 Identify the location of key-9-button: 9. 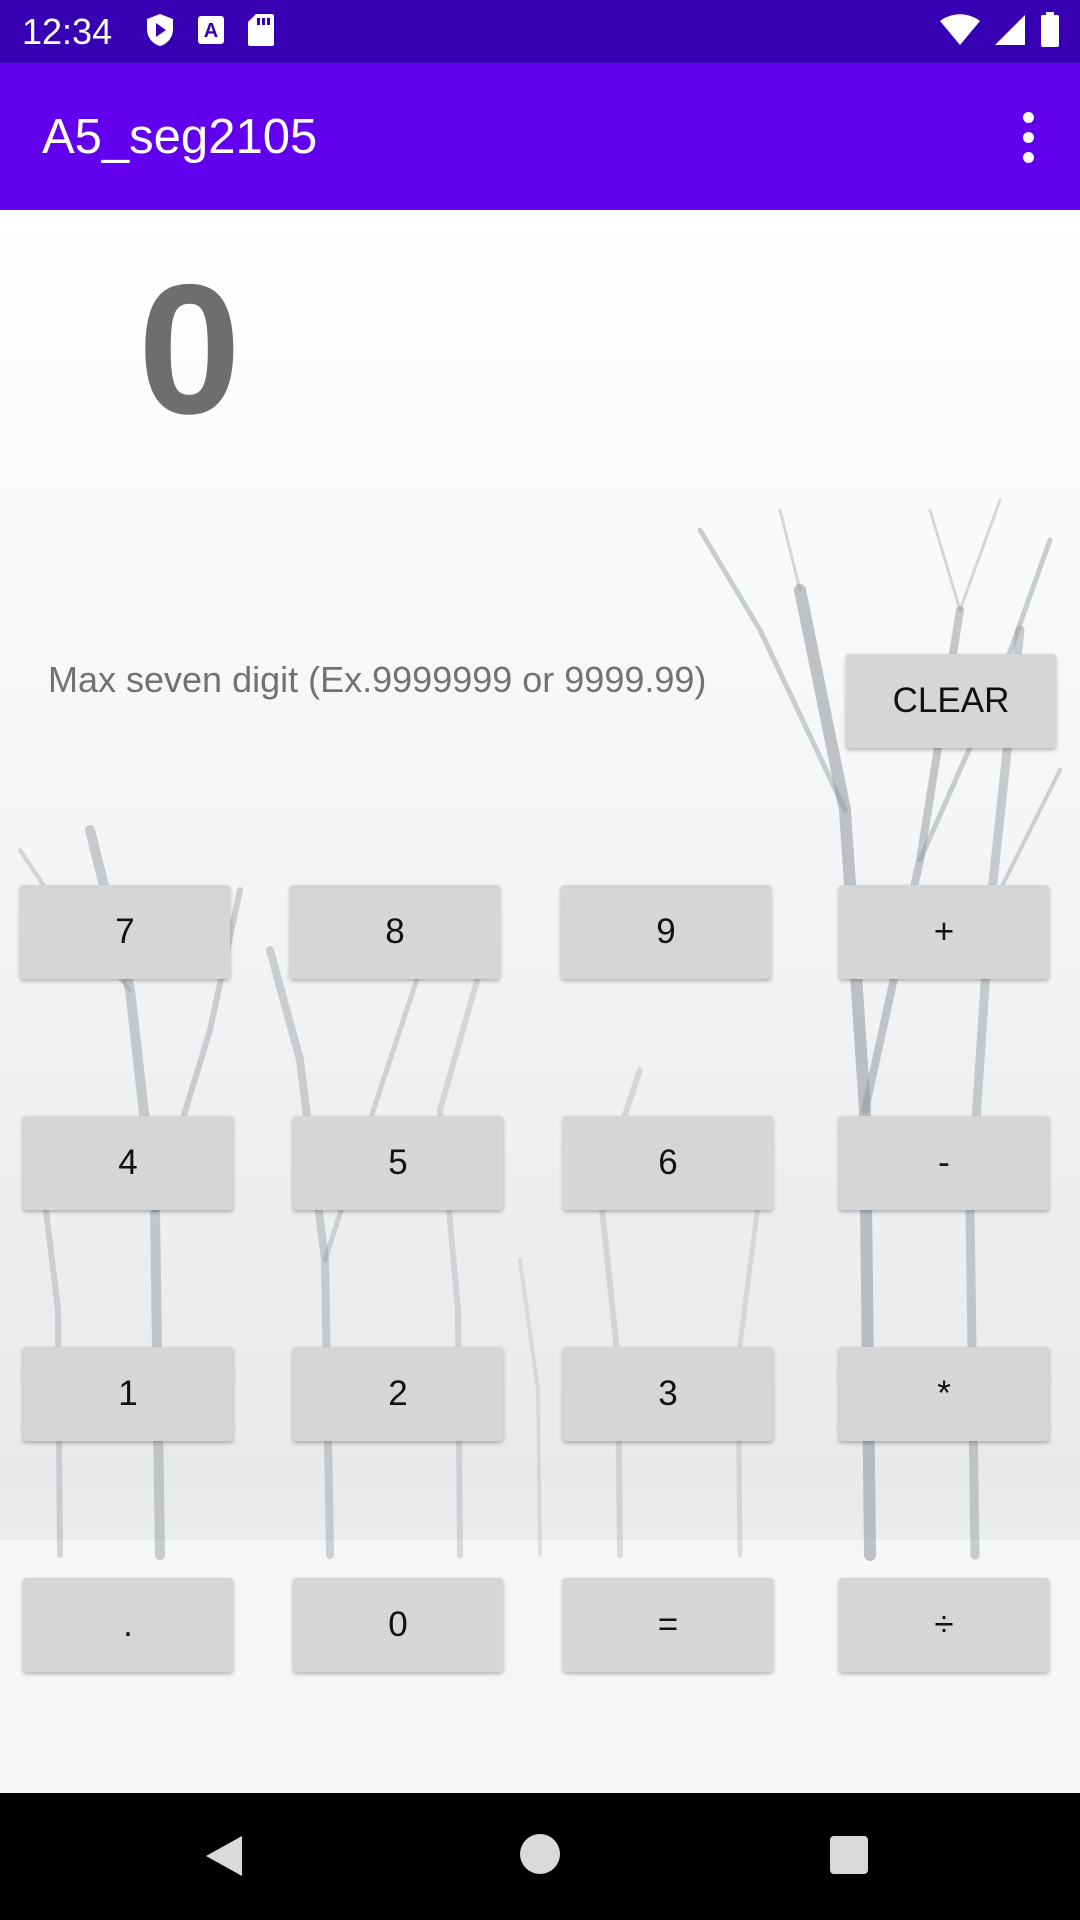
(666, 932).